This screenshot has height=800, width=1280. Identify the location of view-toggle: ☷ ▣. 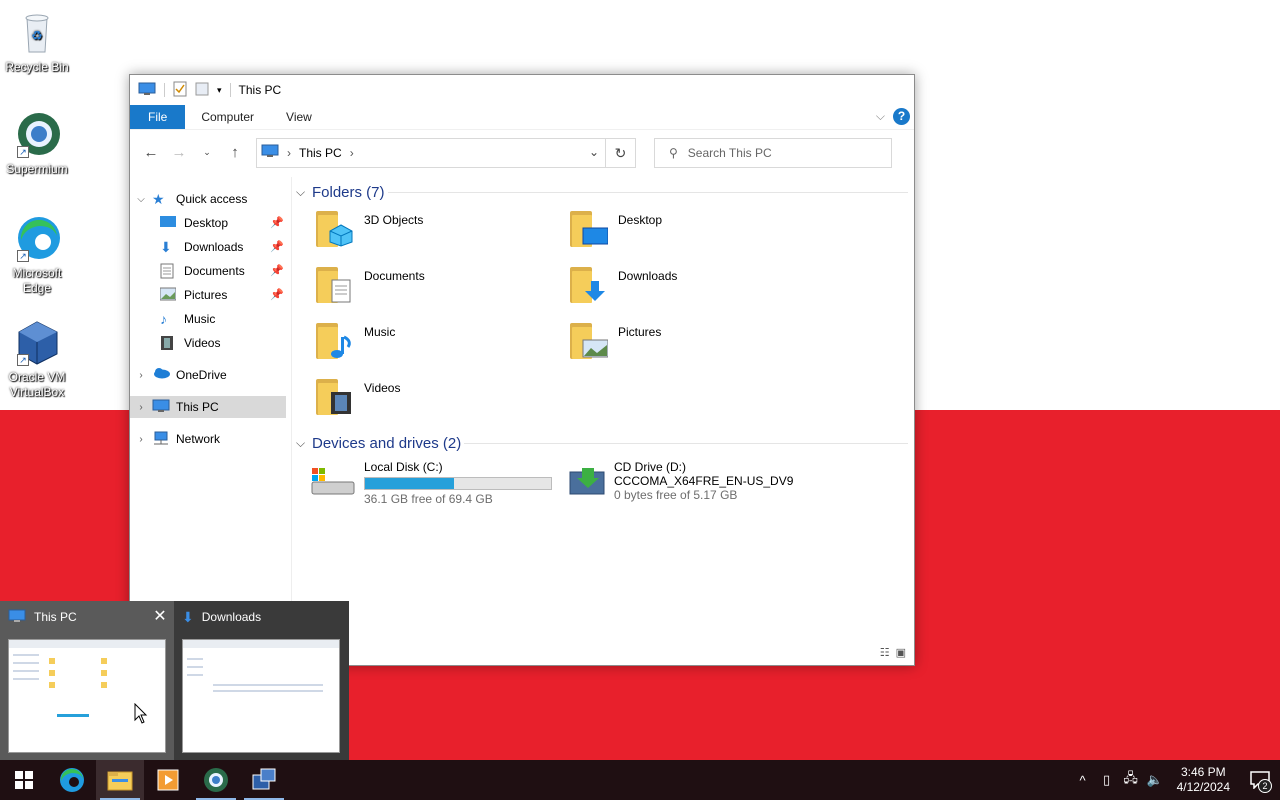
(893, 652).